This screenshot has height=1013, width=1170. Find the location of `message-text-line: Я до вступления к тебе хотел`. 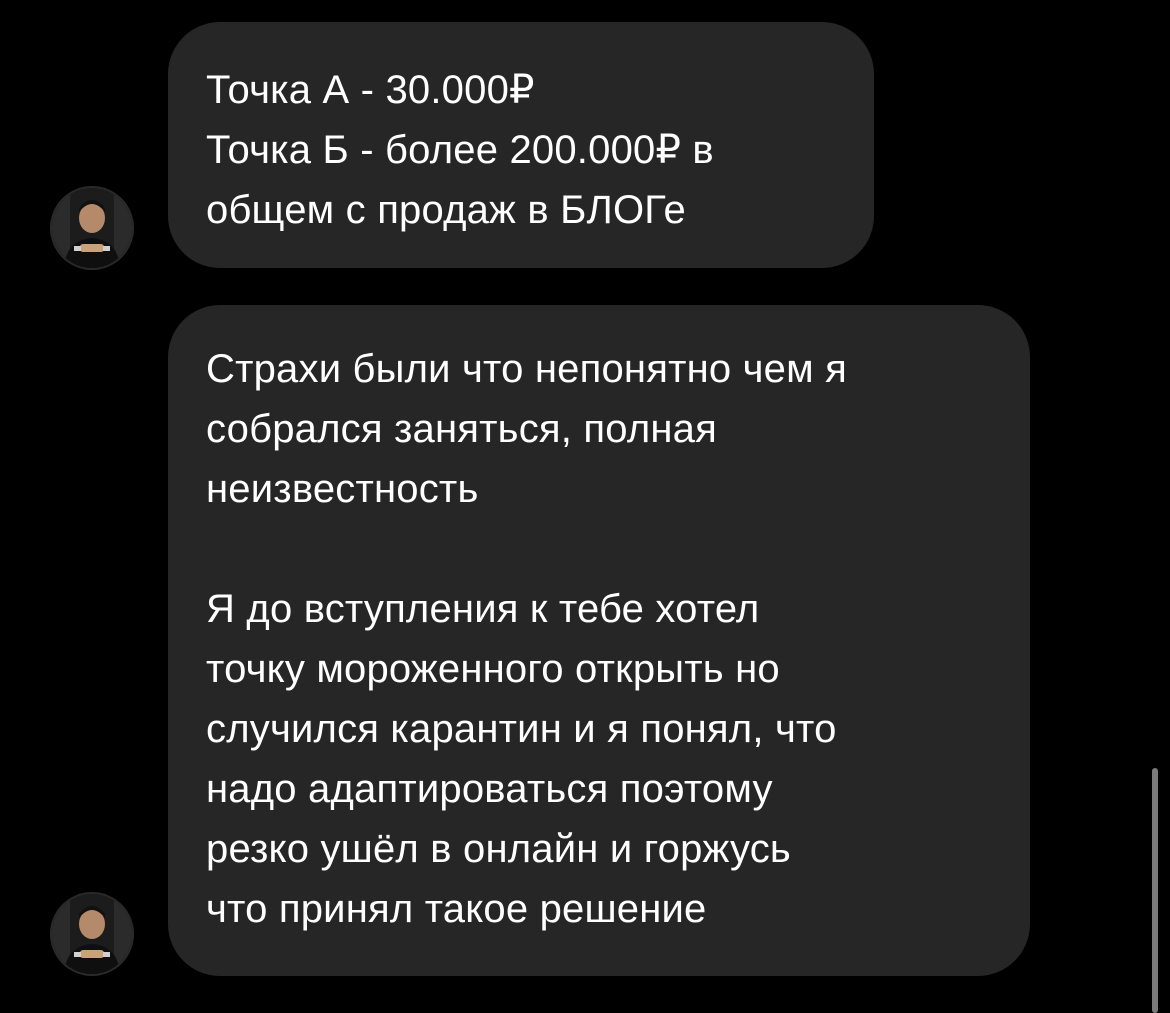

message-text-line: Я до вступления к тебе хотел is located at coordinates (483, 609).